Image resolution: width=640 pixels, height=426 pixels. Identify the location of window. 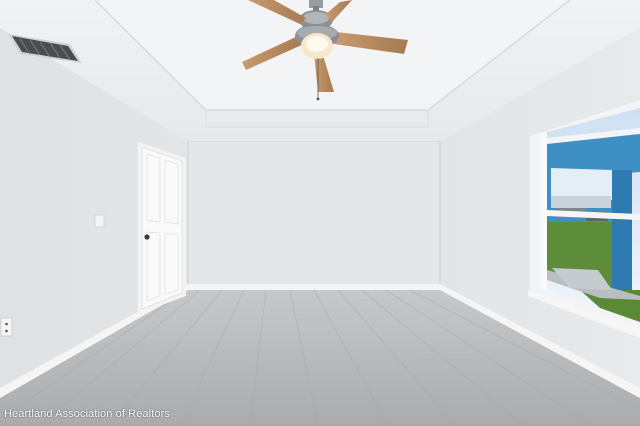
(584, 219).